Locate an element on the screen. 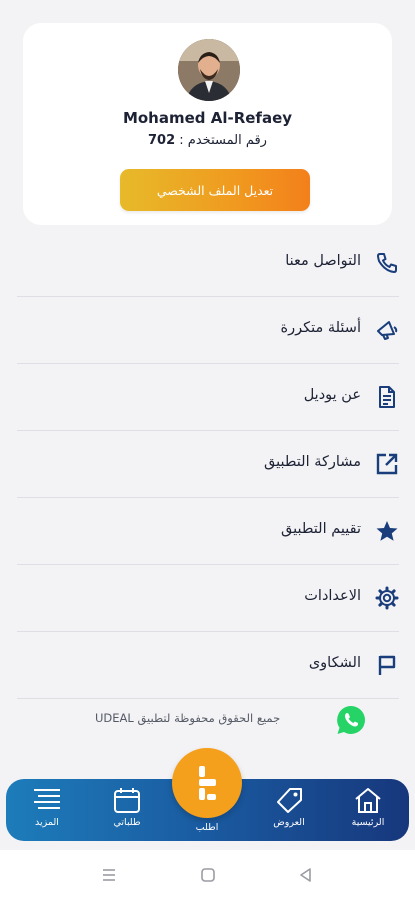 The image size is (415, 900). nav-home: الرئيسية is located at coordinates (368, 807).